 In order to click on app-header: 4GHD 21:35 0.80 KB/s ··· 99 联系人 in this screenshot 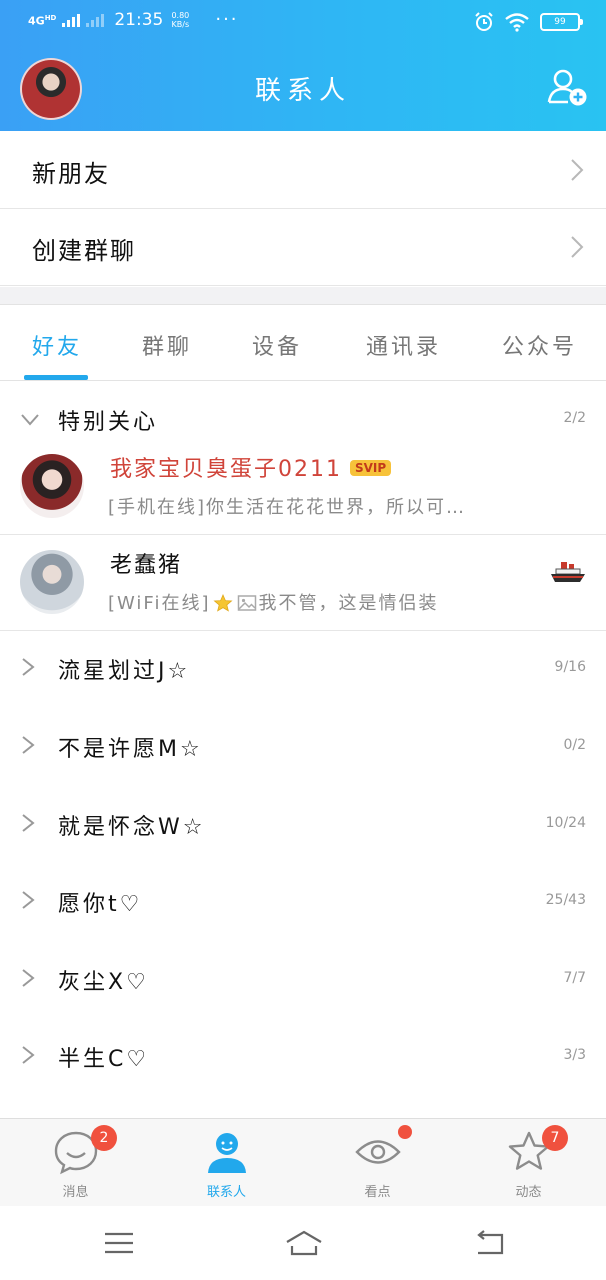, I will do `click(303, 65)`.